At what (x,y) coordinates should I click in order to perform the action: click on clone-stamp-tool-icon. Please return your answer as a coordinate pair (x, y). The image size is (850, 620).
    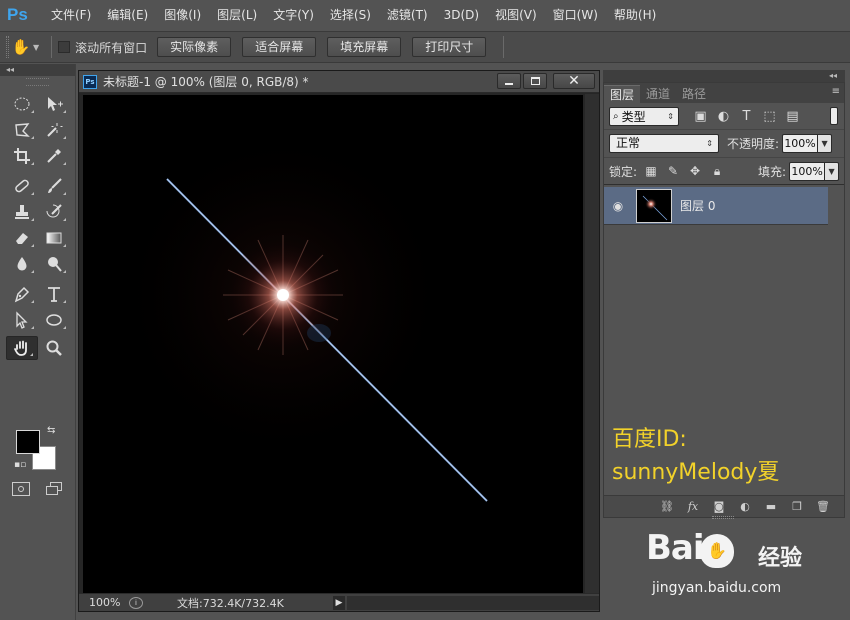
    Looking at the image, I should click on (22, 212).